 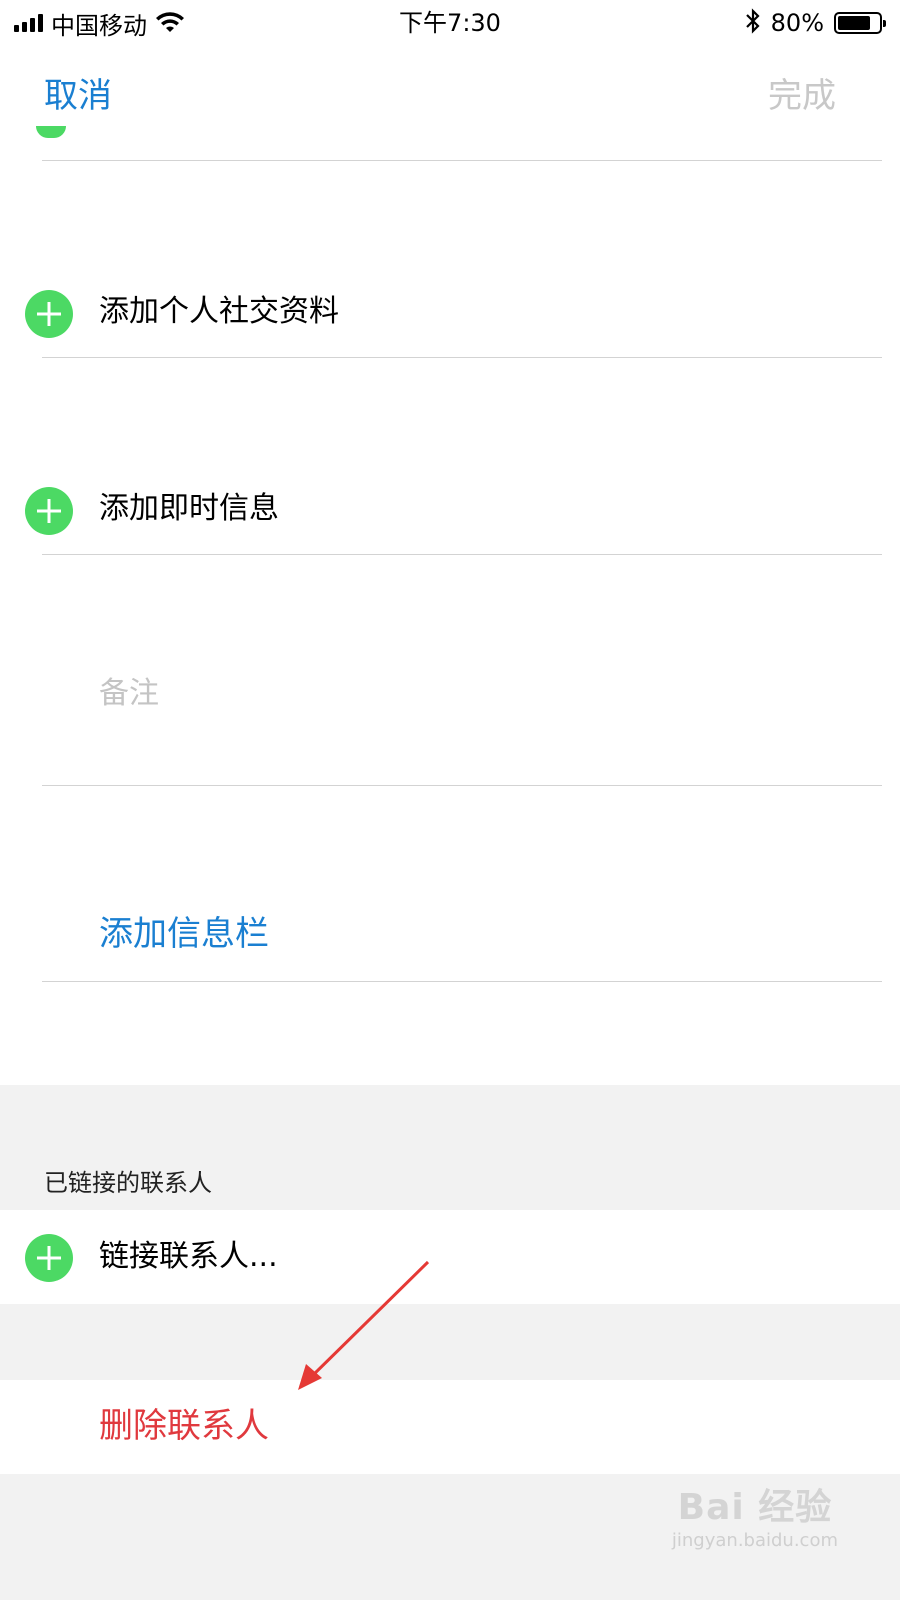 I want to click on watermark-url: jingyan.baidu.com, so click(x=754, y=1540).